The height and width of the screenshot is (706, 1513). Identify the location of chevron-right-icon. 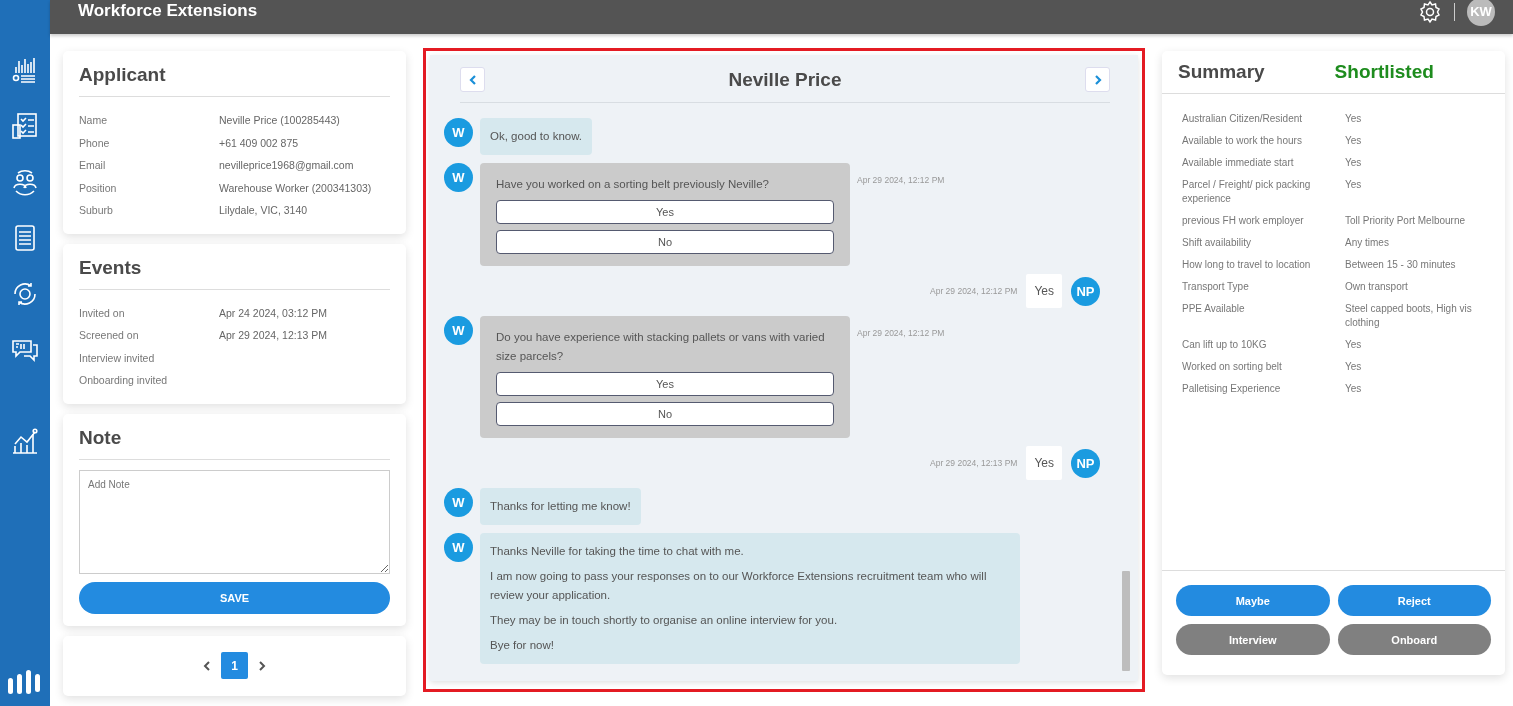
(1097, 79).